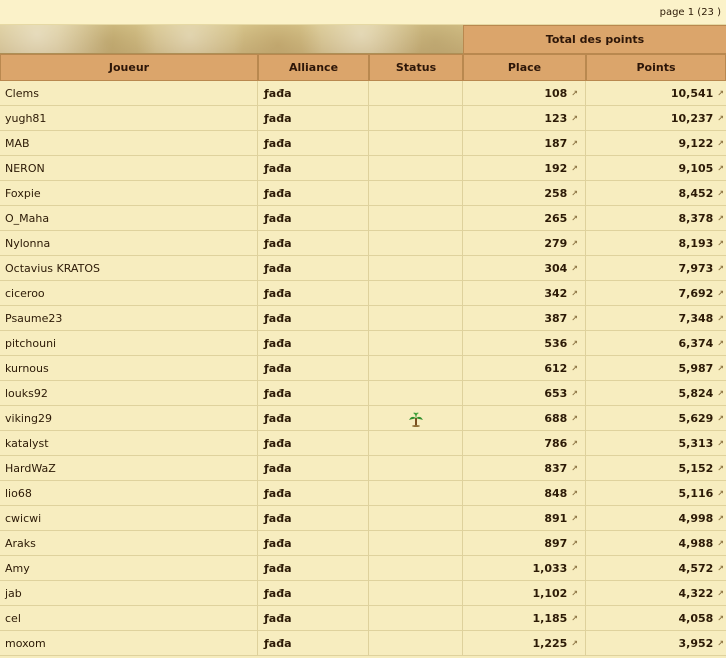  Describe the element at coordinates (696, 493) in the screenshot. I see `points-number: 5,116` at that location.